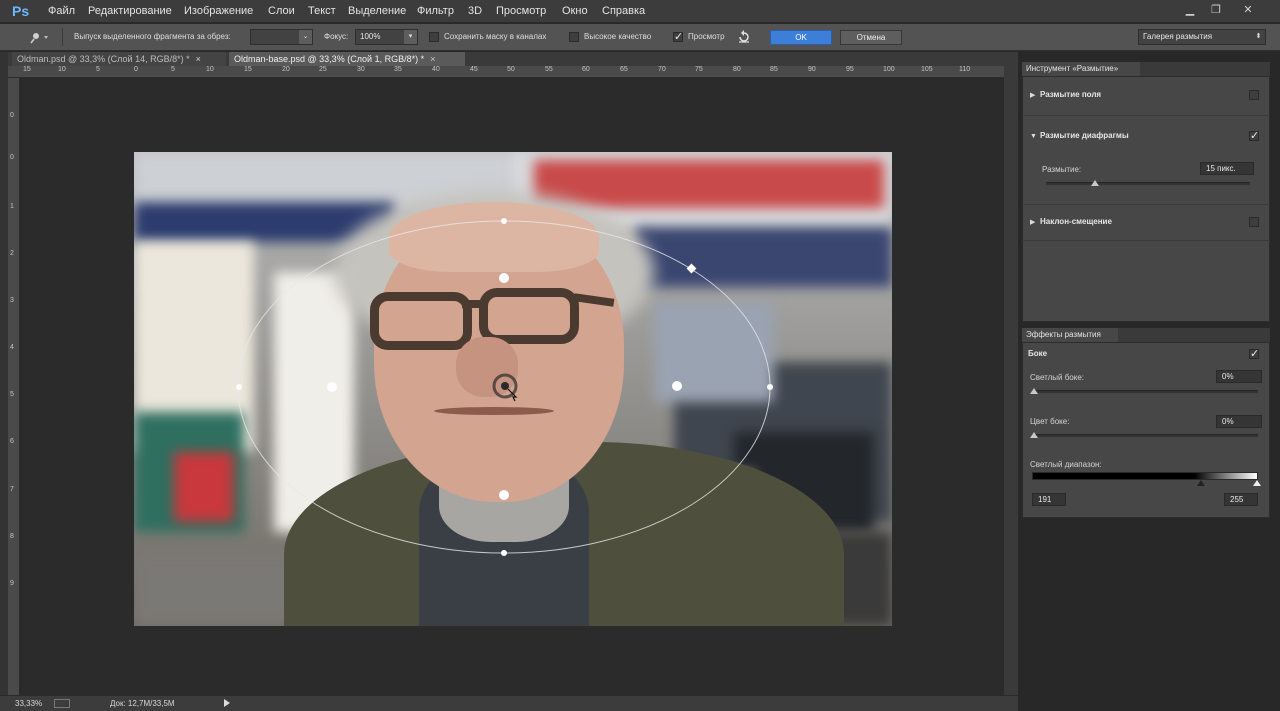 The height and width of the screenshot is (711, 1280). I want to click on field-blur-section: ▶ Размытие поля, so click(1065, 94).